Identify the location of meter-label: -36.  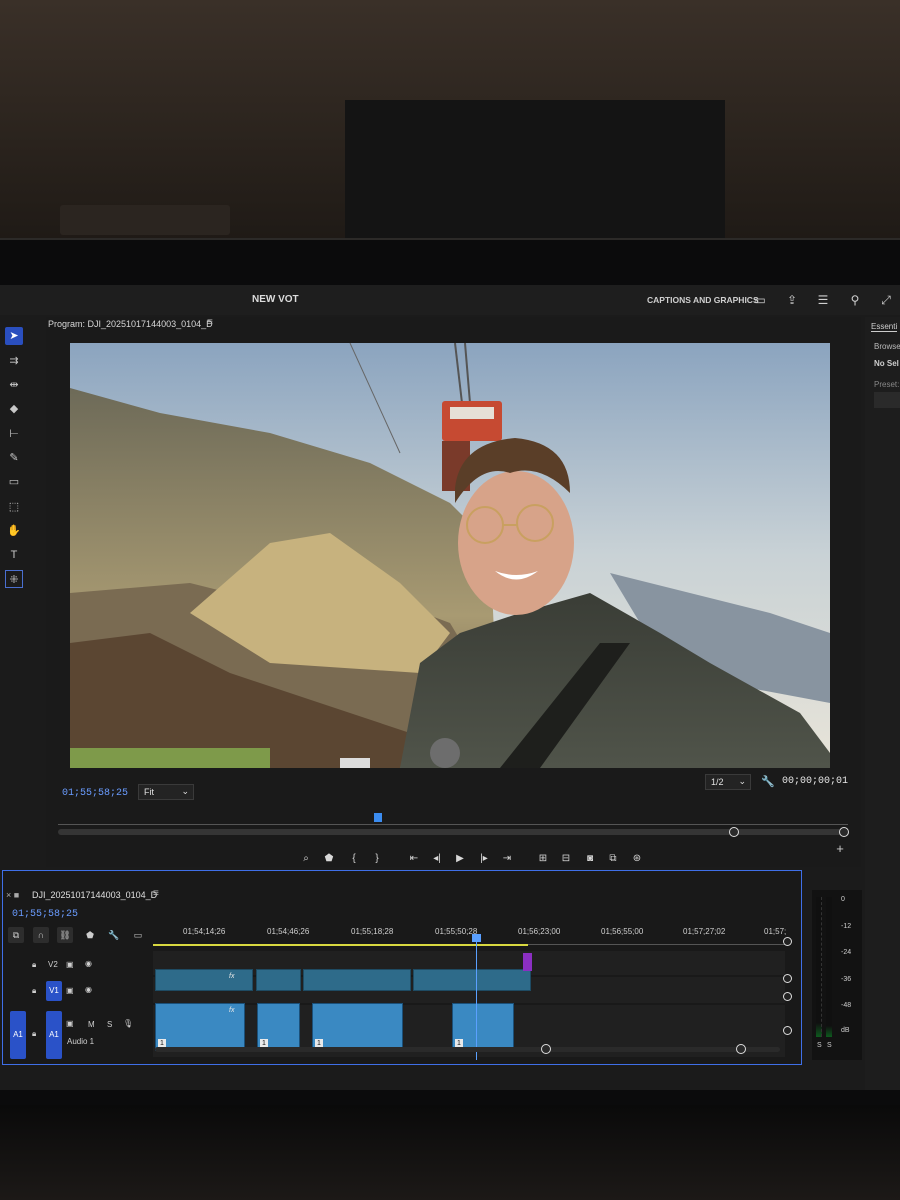
(846, 979).